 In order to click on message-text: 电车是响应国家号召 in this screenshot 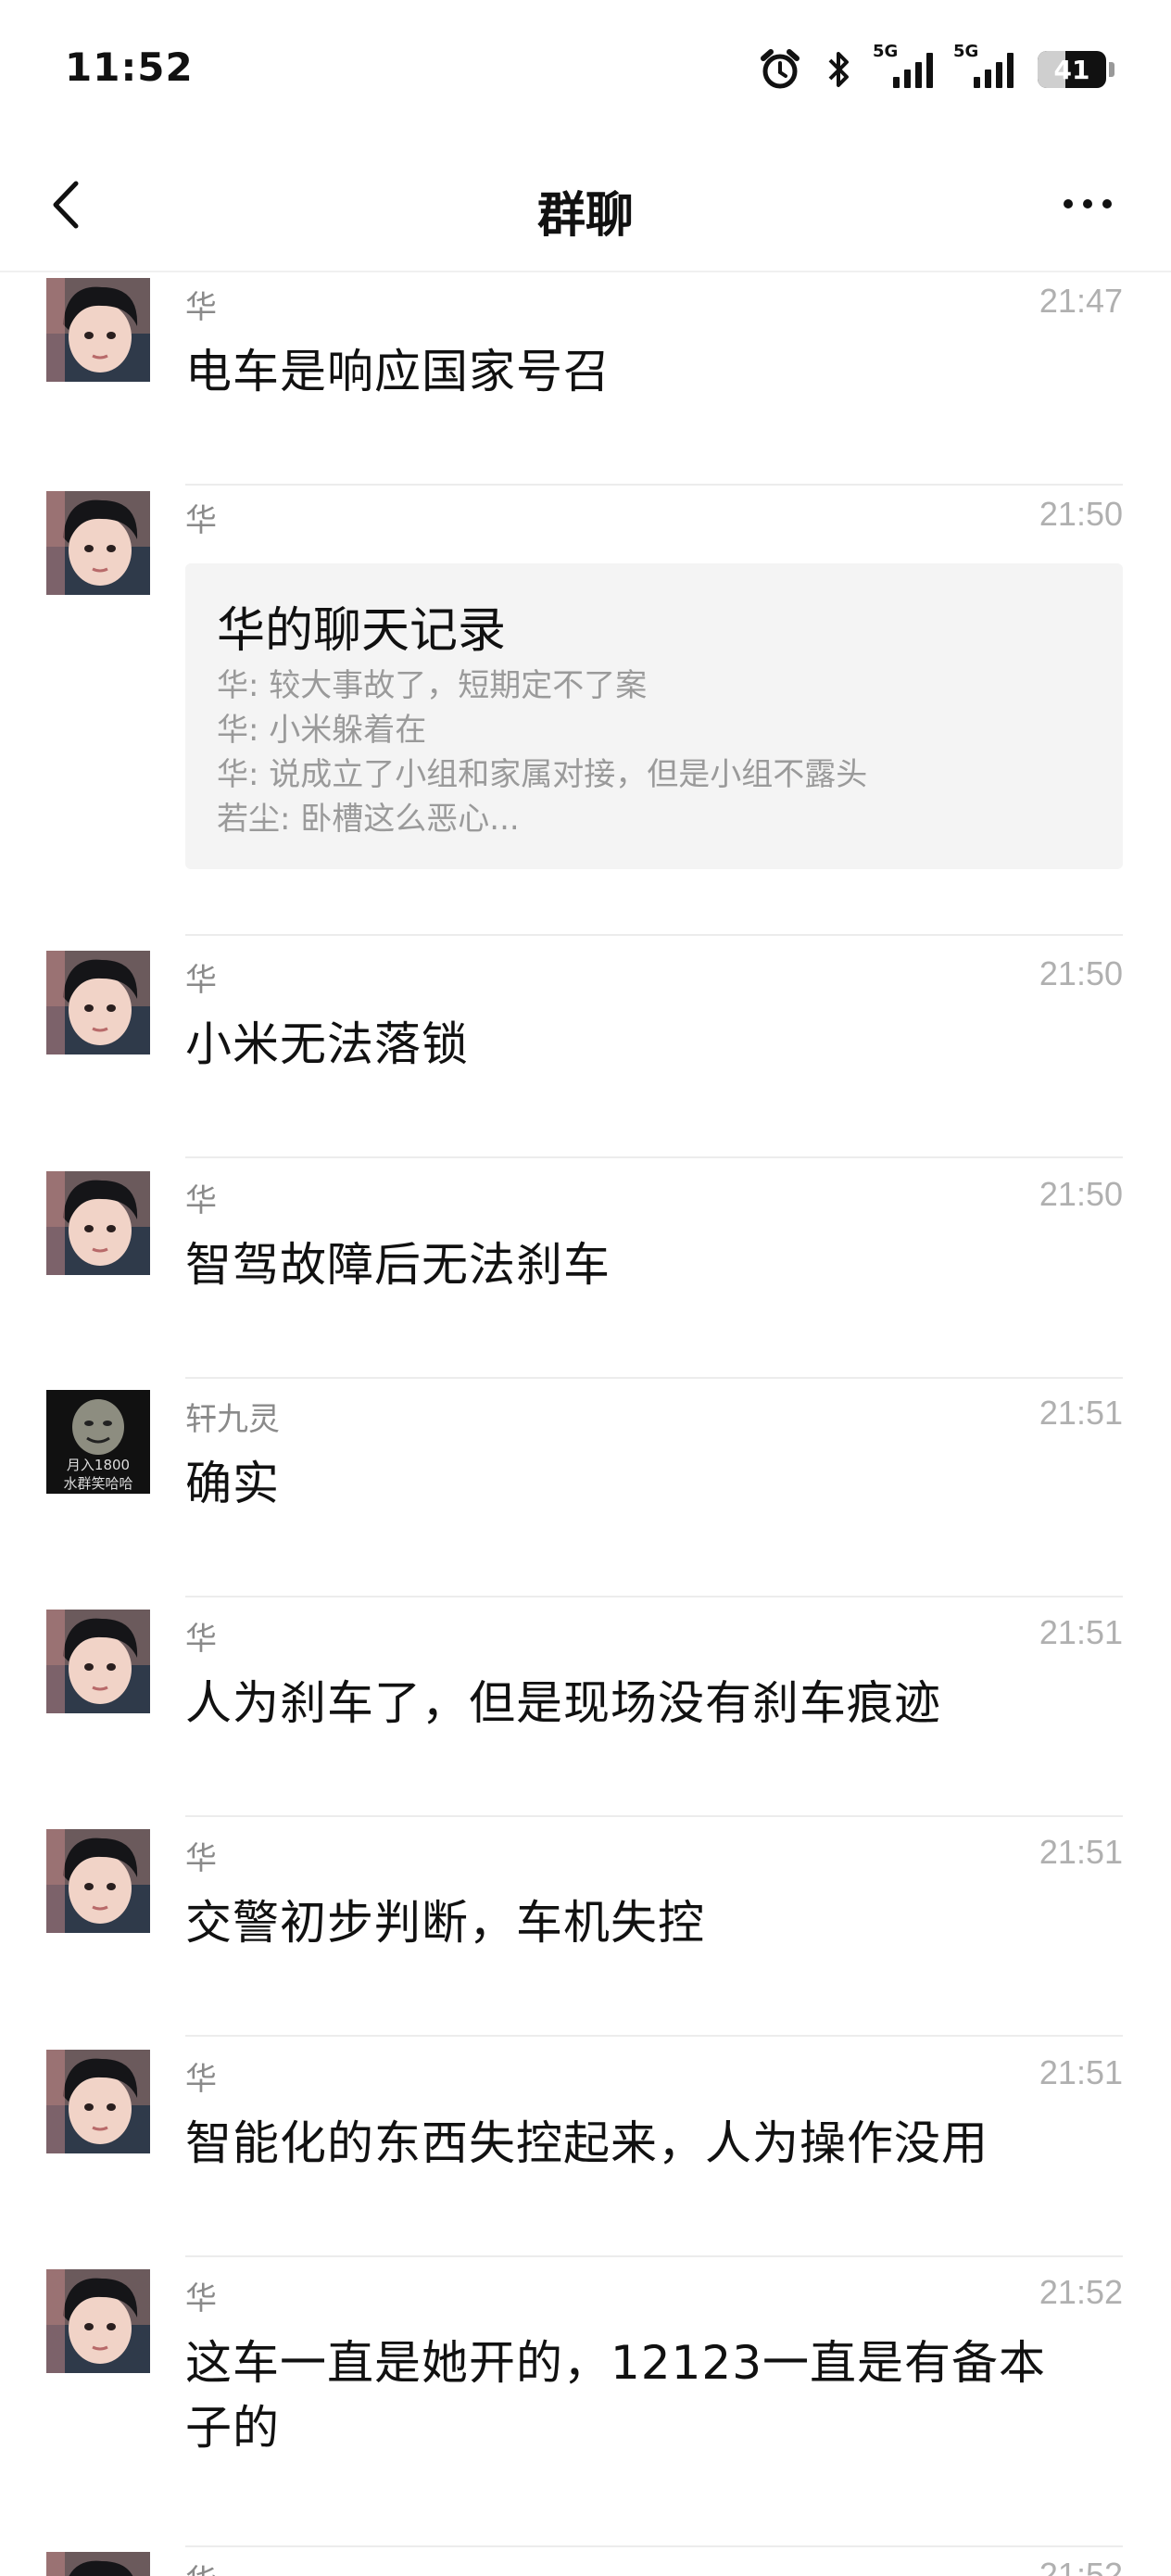, I will do `click(398, 372)`.